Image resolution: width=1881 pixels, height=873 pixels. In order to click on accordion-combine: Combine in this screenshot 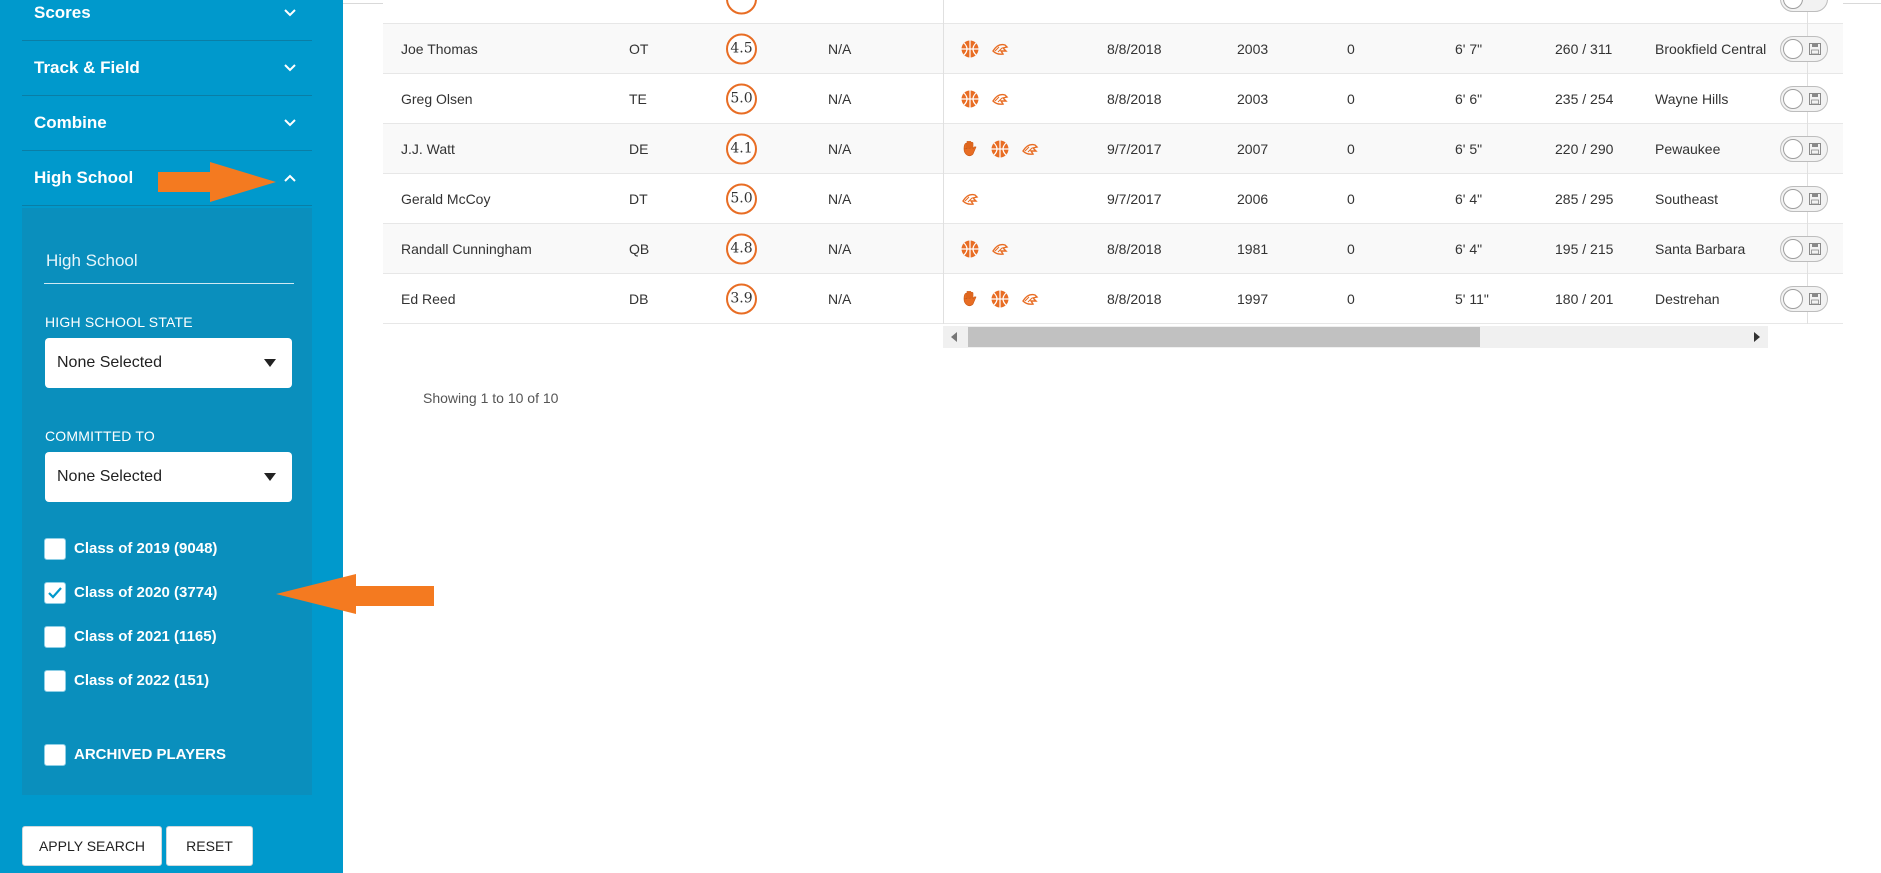, I will do `click(167, 123)`.